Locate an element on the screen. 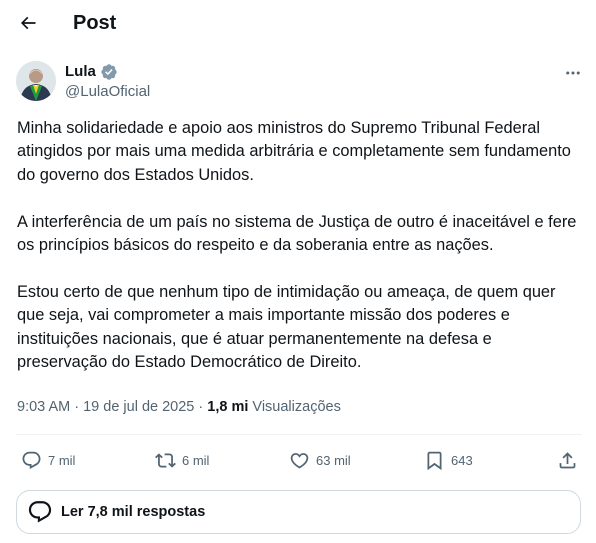 This screenshot has height=543, width=596. page-title: Post is located at coordinates (95, 23).